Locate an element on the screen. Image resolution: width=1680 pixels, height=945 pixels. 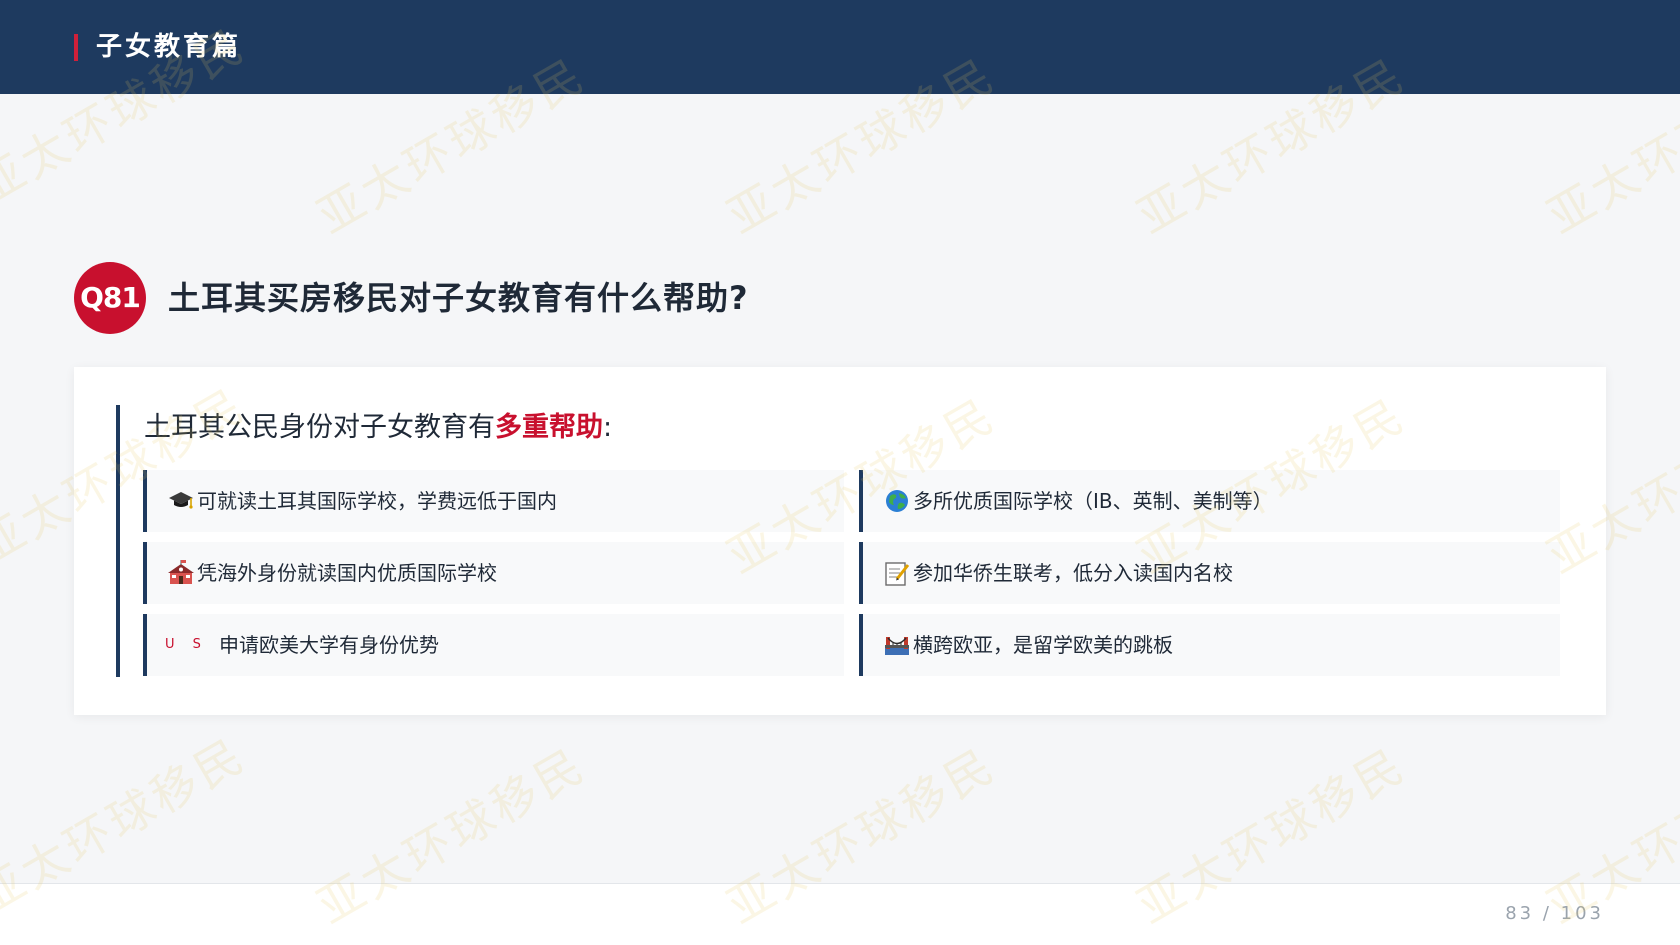
bridge-icon is located at coordinates (898, 645).